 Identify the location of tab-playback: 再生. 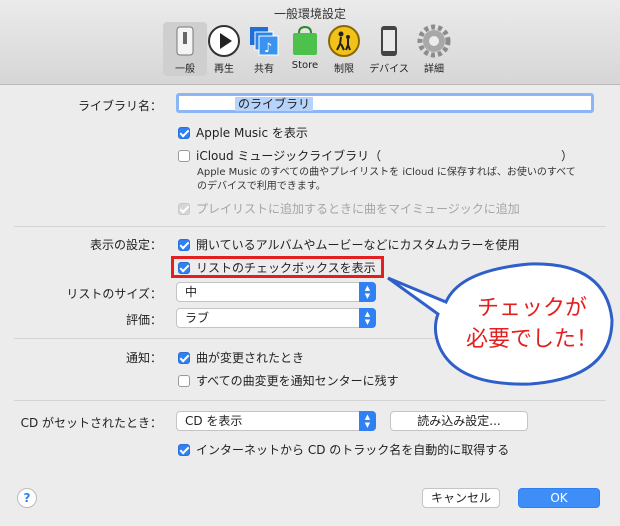
(224, 49).